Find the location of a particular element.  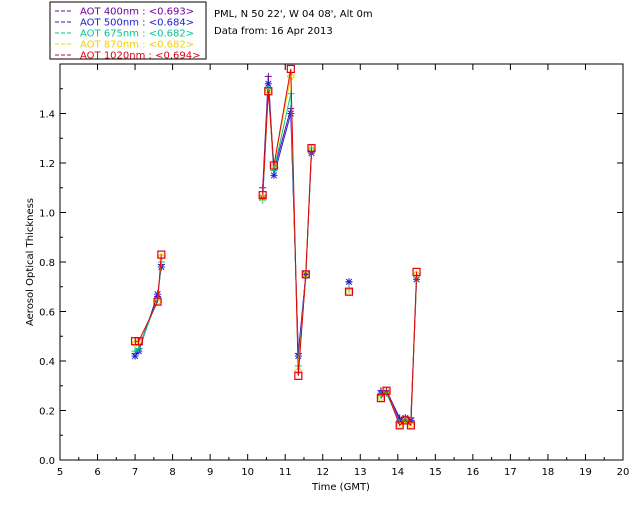

legend-label: AOT 500nm : <0.684> is located at coordinates (137, 23).